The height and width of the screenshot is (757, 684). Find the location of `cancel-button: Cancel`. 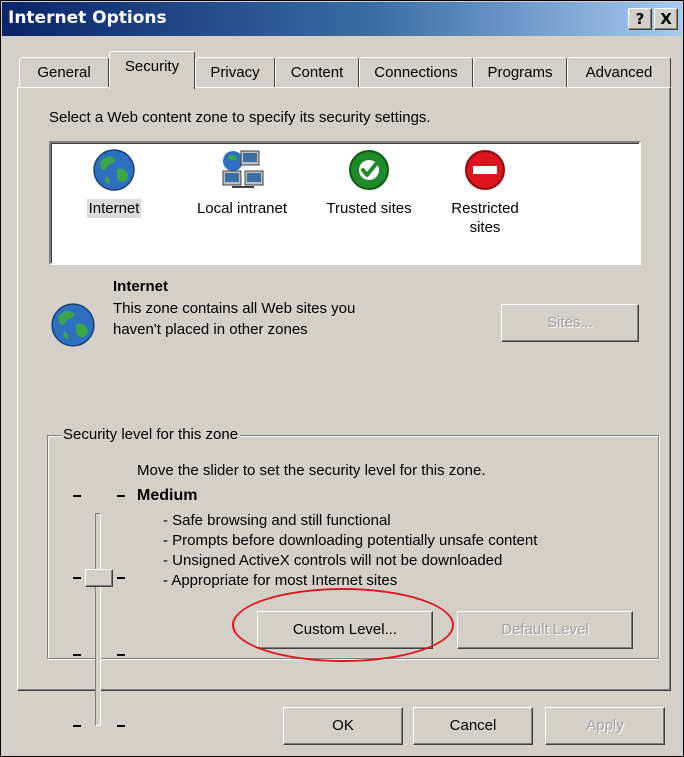

cancel-button: Cancel is located at coordinates (473, 726).